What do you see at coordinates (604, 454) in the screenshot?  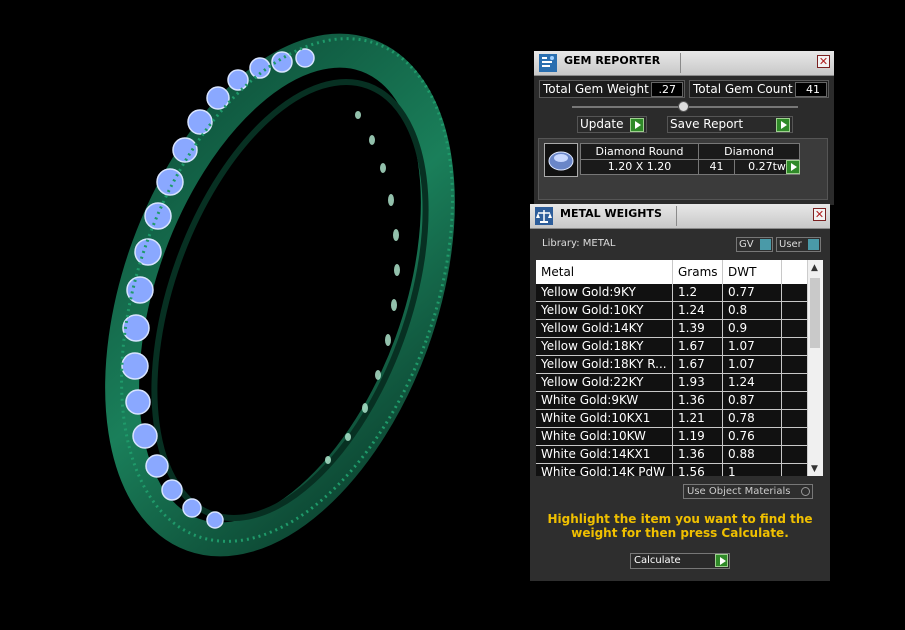 I see `metal-cell: White Gold:14KX1` at bounding box center [604, 454].